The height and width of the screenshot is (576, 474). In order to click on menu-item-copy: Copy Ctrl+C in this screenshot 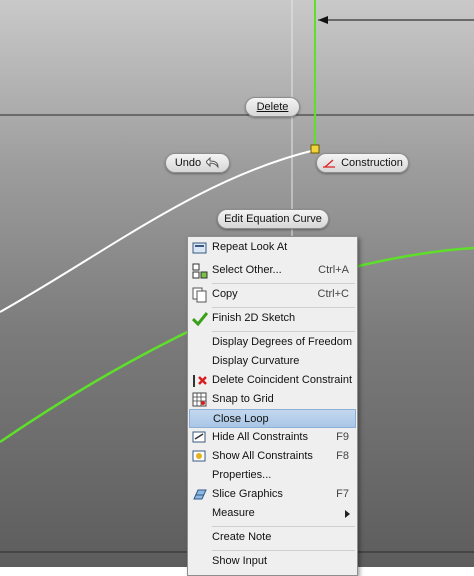, I will do `click(272, 294)`.